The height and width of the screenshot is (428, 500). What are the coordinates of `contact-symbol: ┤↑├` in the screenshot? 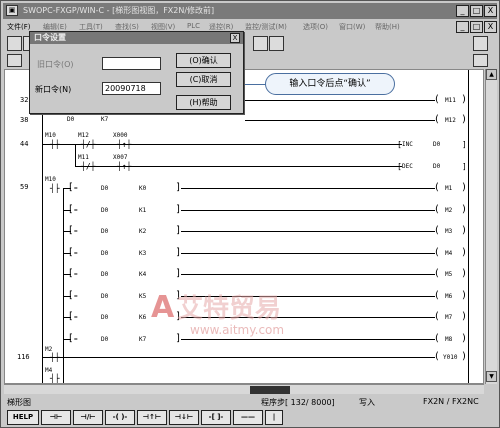 It's located at (124, 166).